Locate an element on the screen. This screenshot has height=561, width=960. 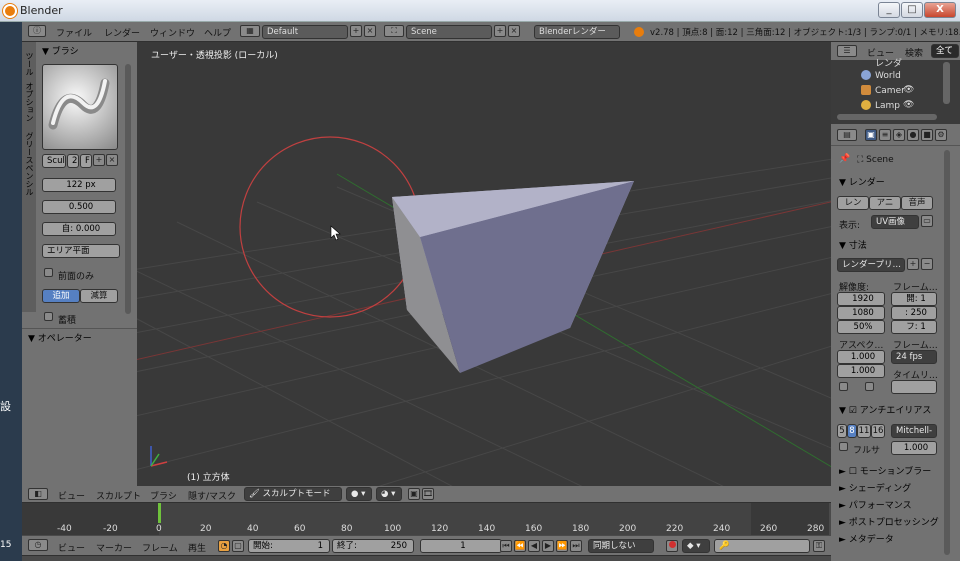
resolution-y-field: 1080 is located at coordinates (861, 313).